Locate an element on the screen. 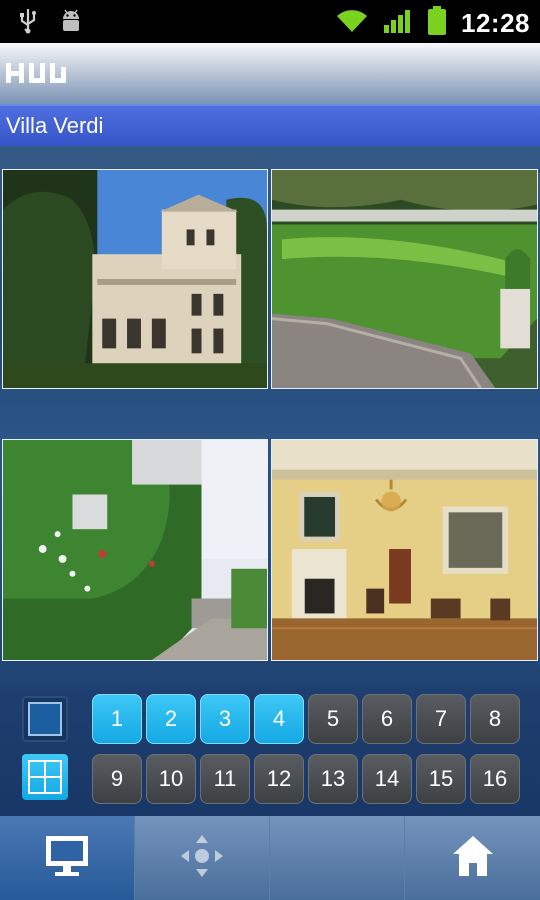 This screenshot has width=540, height=900. channel-button-5: 5 is located at coordinates (333, 719).